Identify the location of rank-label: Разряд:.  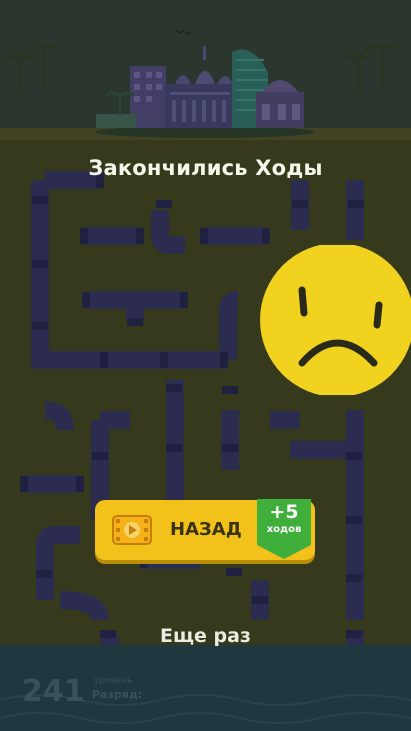
(117, 694).